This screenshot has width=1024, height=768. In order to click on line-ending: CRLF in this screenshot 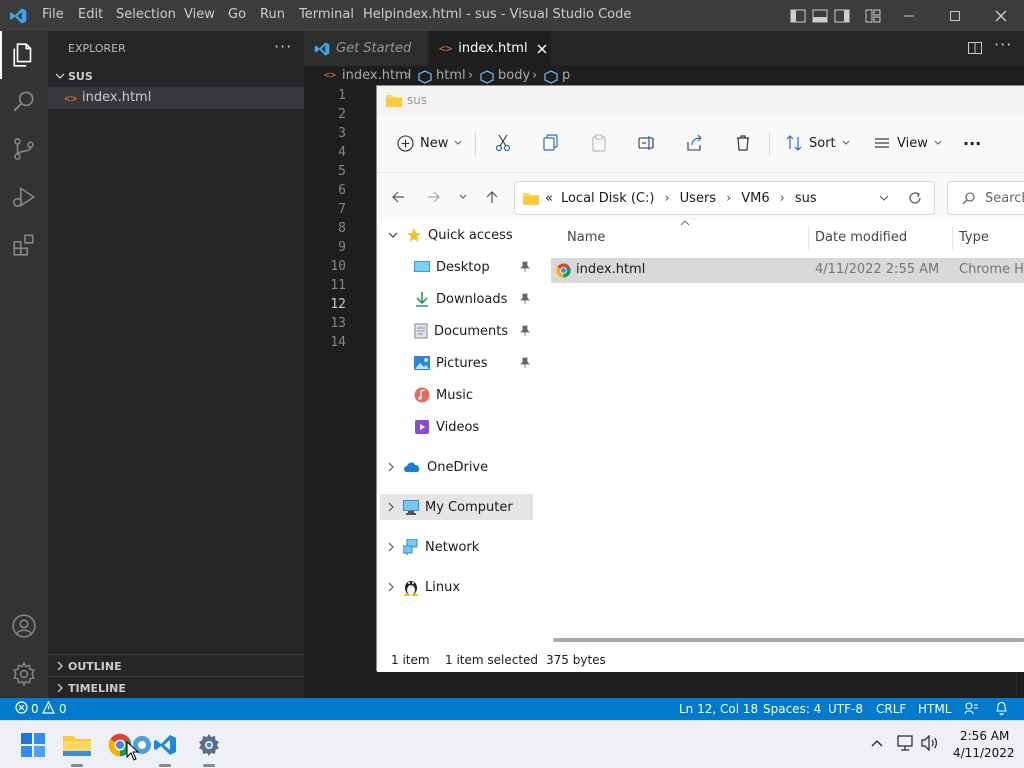, I will do `click(891, 709)`.